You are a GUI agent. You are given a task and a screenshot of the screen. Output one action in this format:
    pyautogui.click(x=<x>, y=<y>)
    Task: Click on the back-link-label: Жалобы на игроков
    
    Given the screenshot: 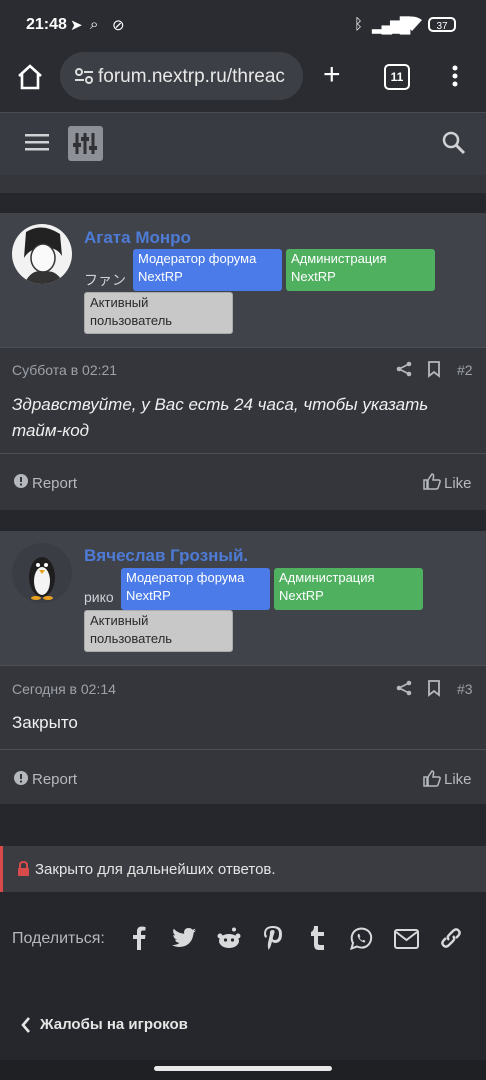 What is the action you would take?
    pyautogui.click(x=114, y=1024)
    